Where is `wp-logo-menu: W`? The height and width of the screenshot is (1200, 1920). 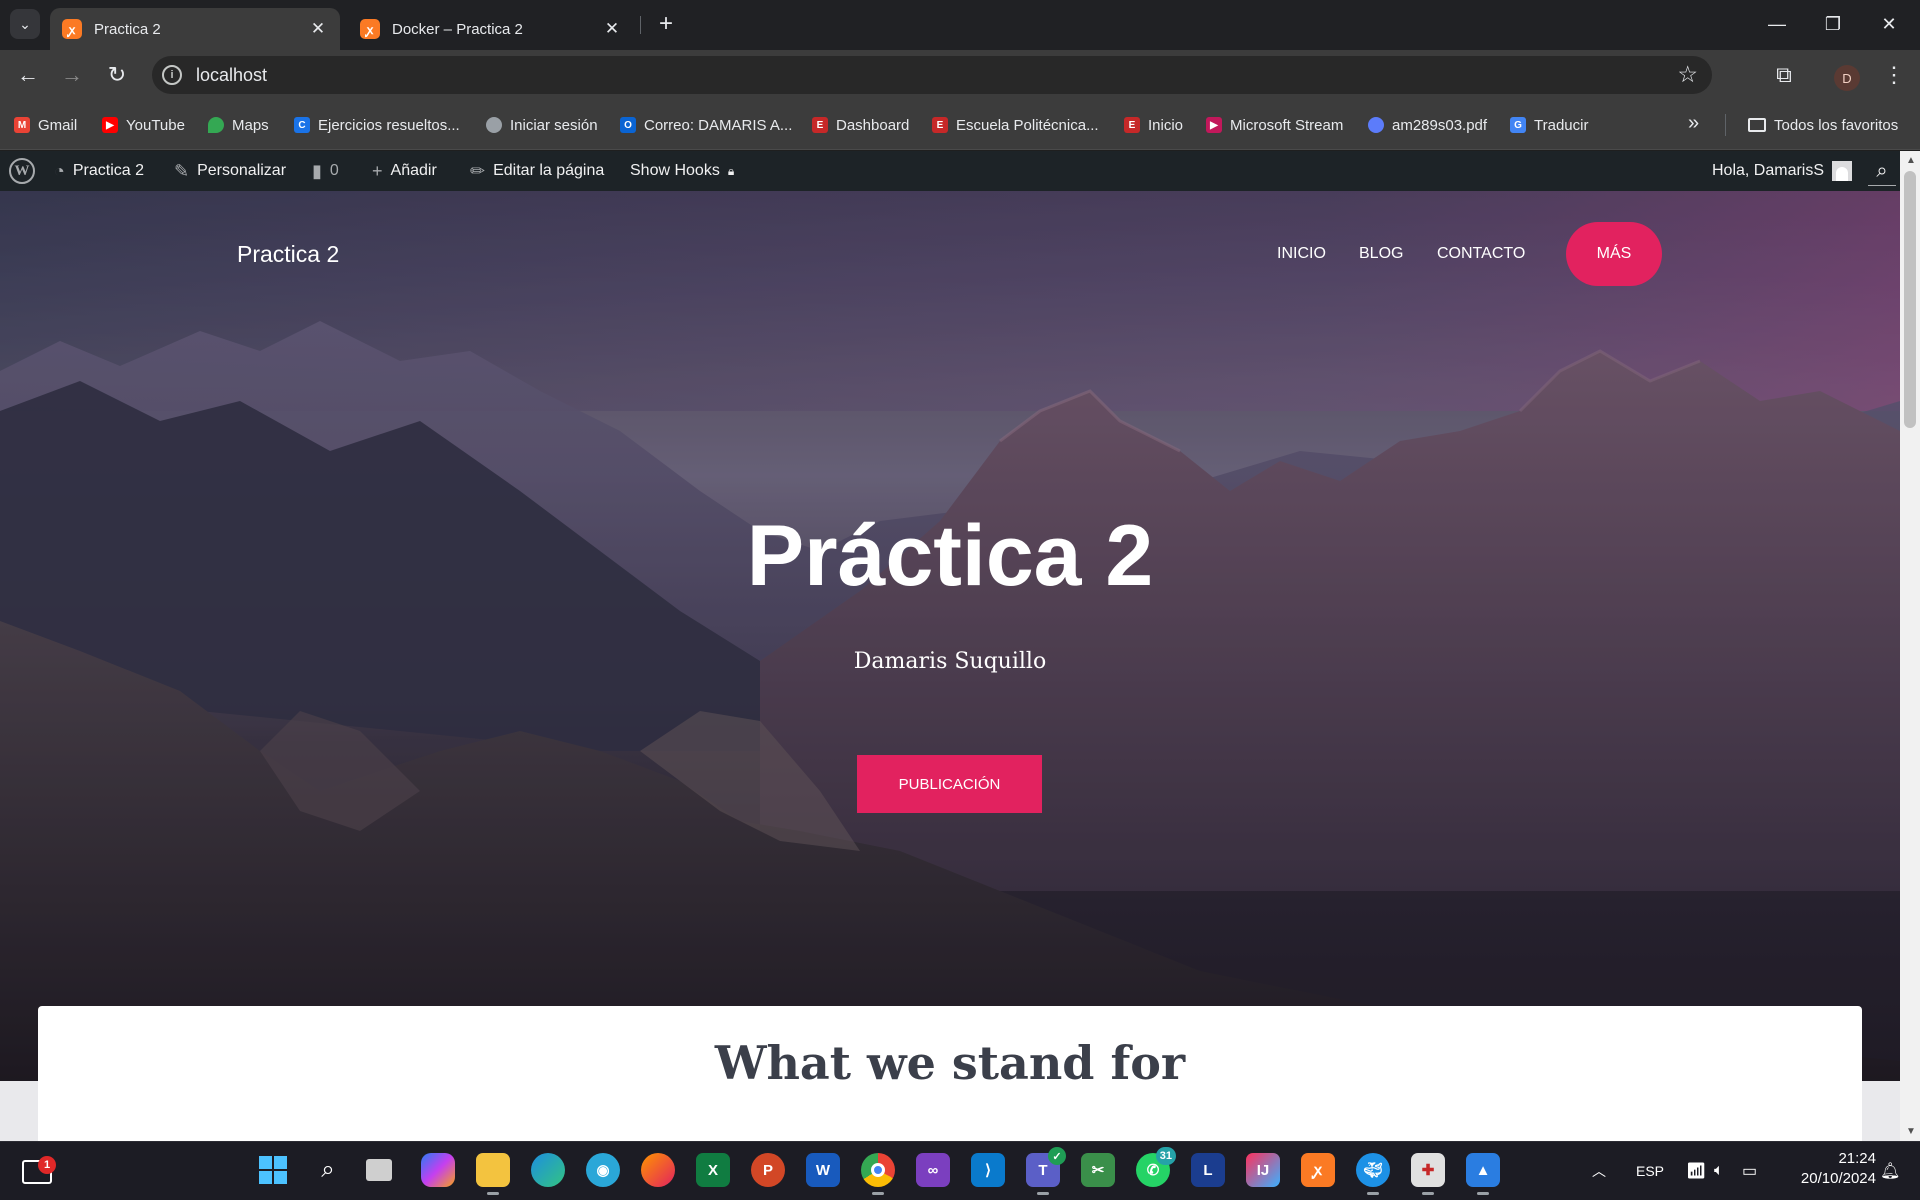 wp-logo-menu: W is located at coordinates (22, 171).